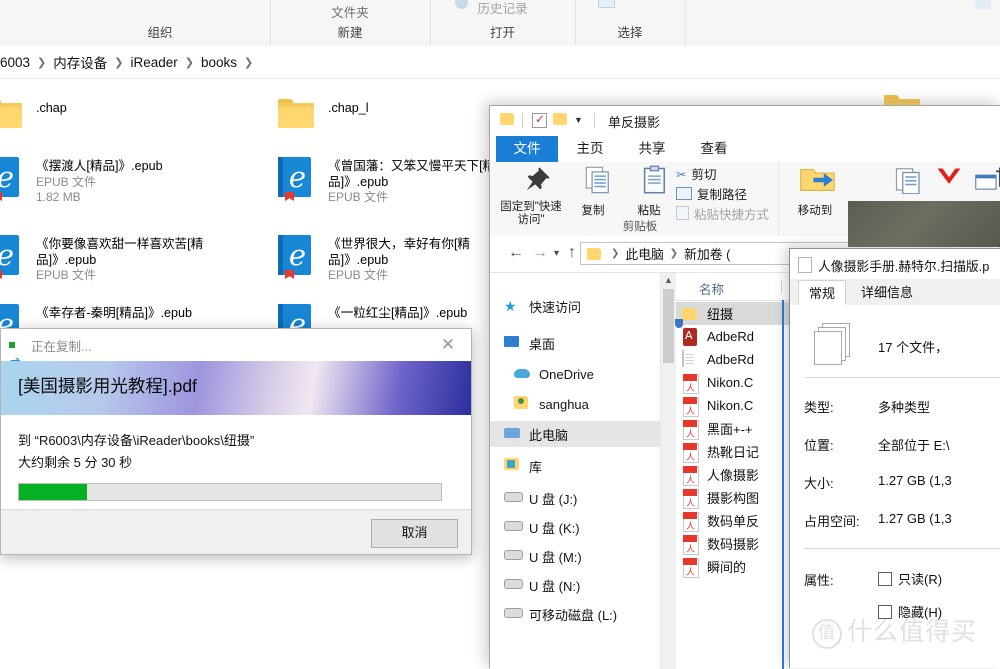 This screenshot has height=669, width=1000. I want to click on breadcrumb-item-0: 6003, so click(15, 62).